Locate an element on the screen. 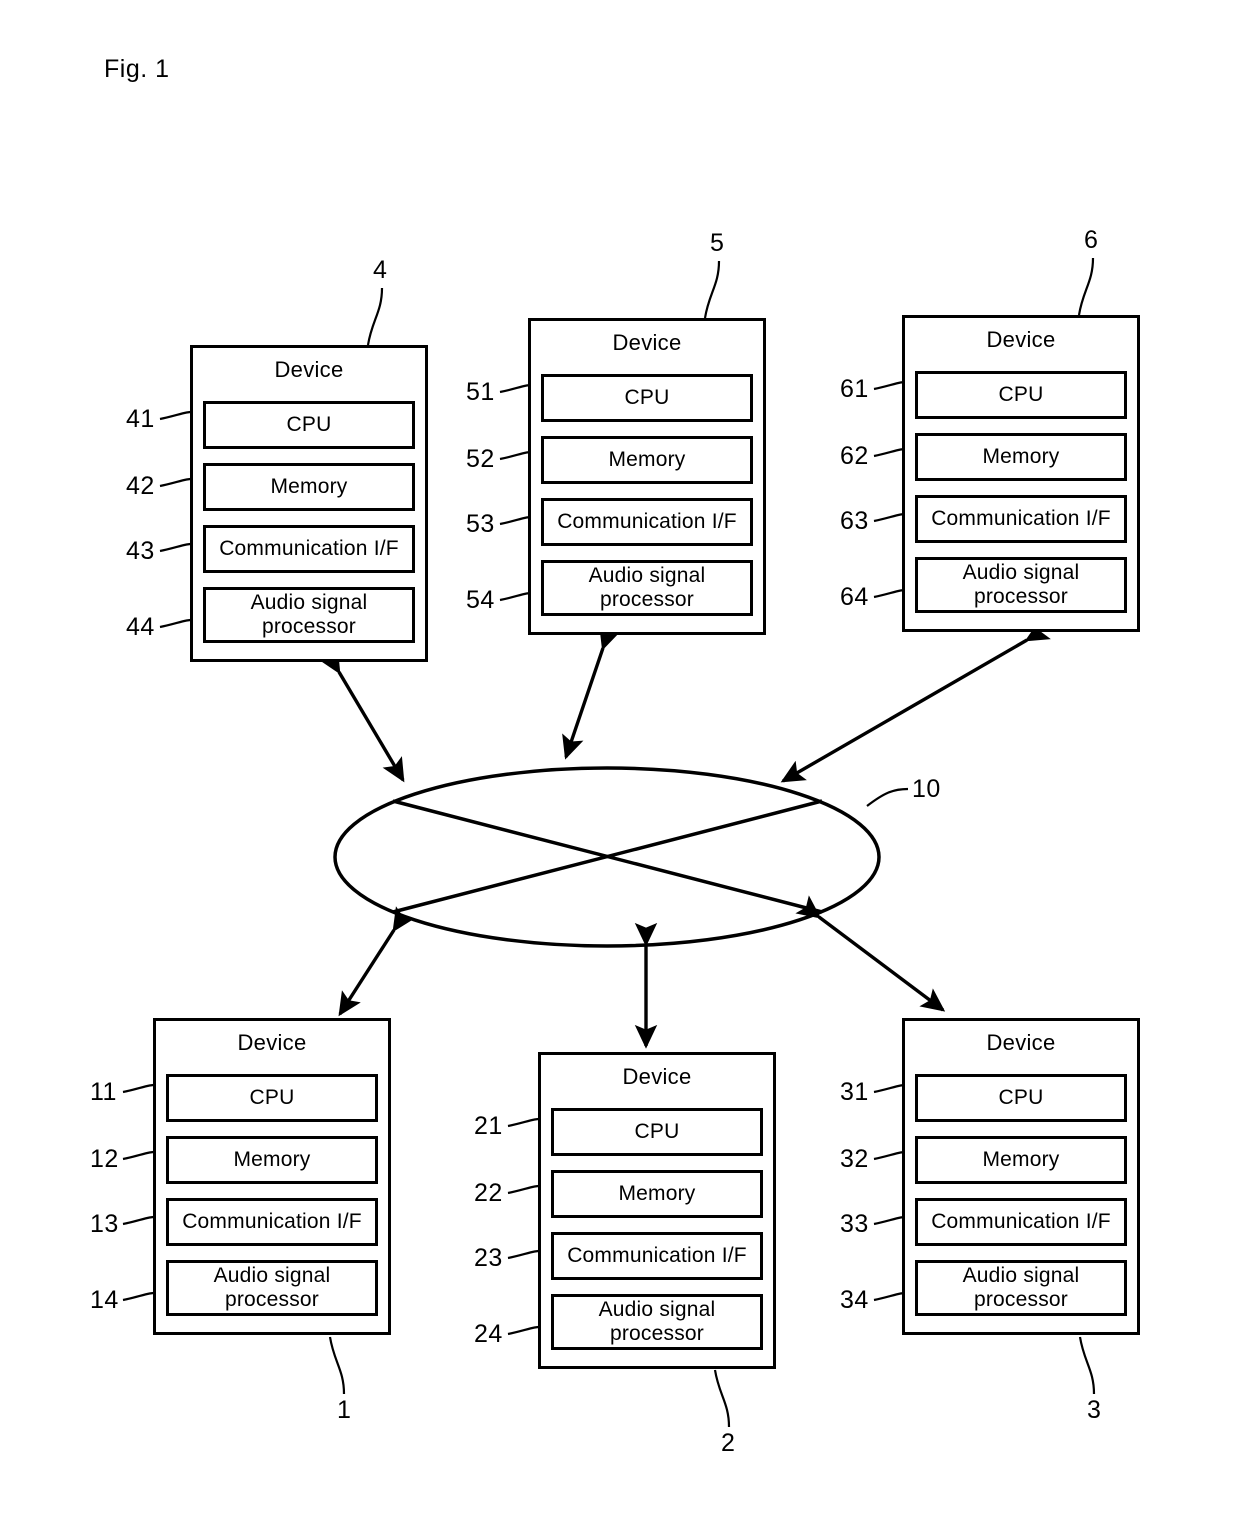  device-5-audio-signal-processor: Audio signal processor is located at coordinates (647, 588).